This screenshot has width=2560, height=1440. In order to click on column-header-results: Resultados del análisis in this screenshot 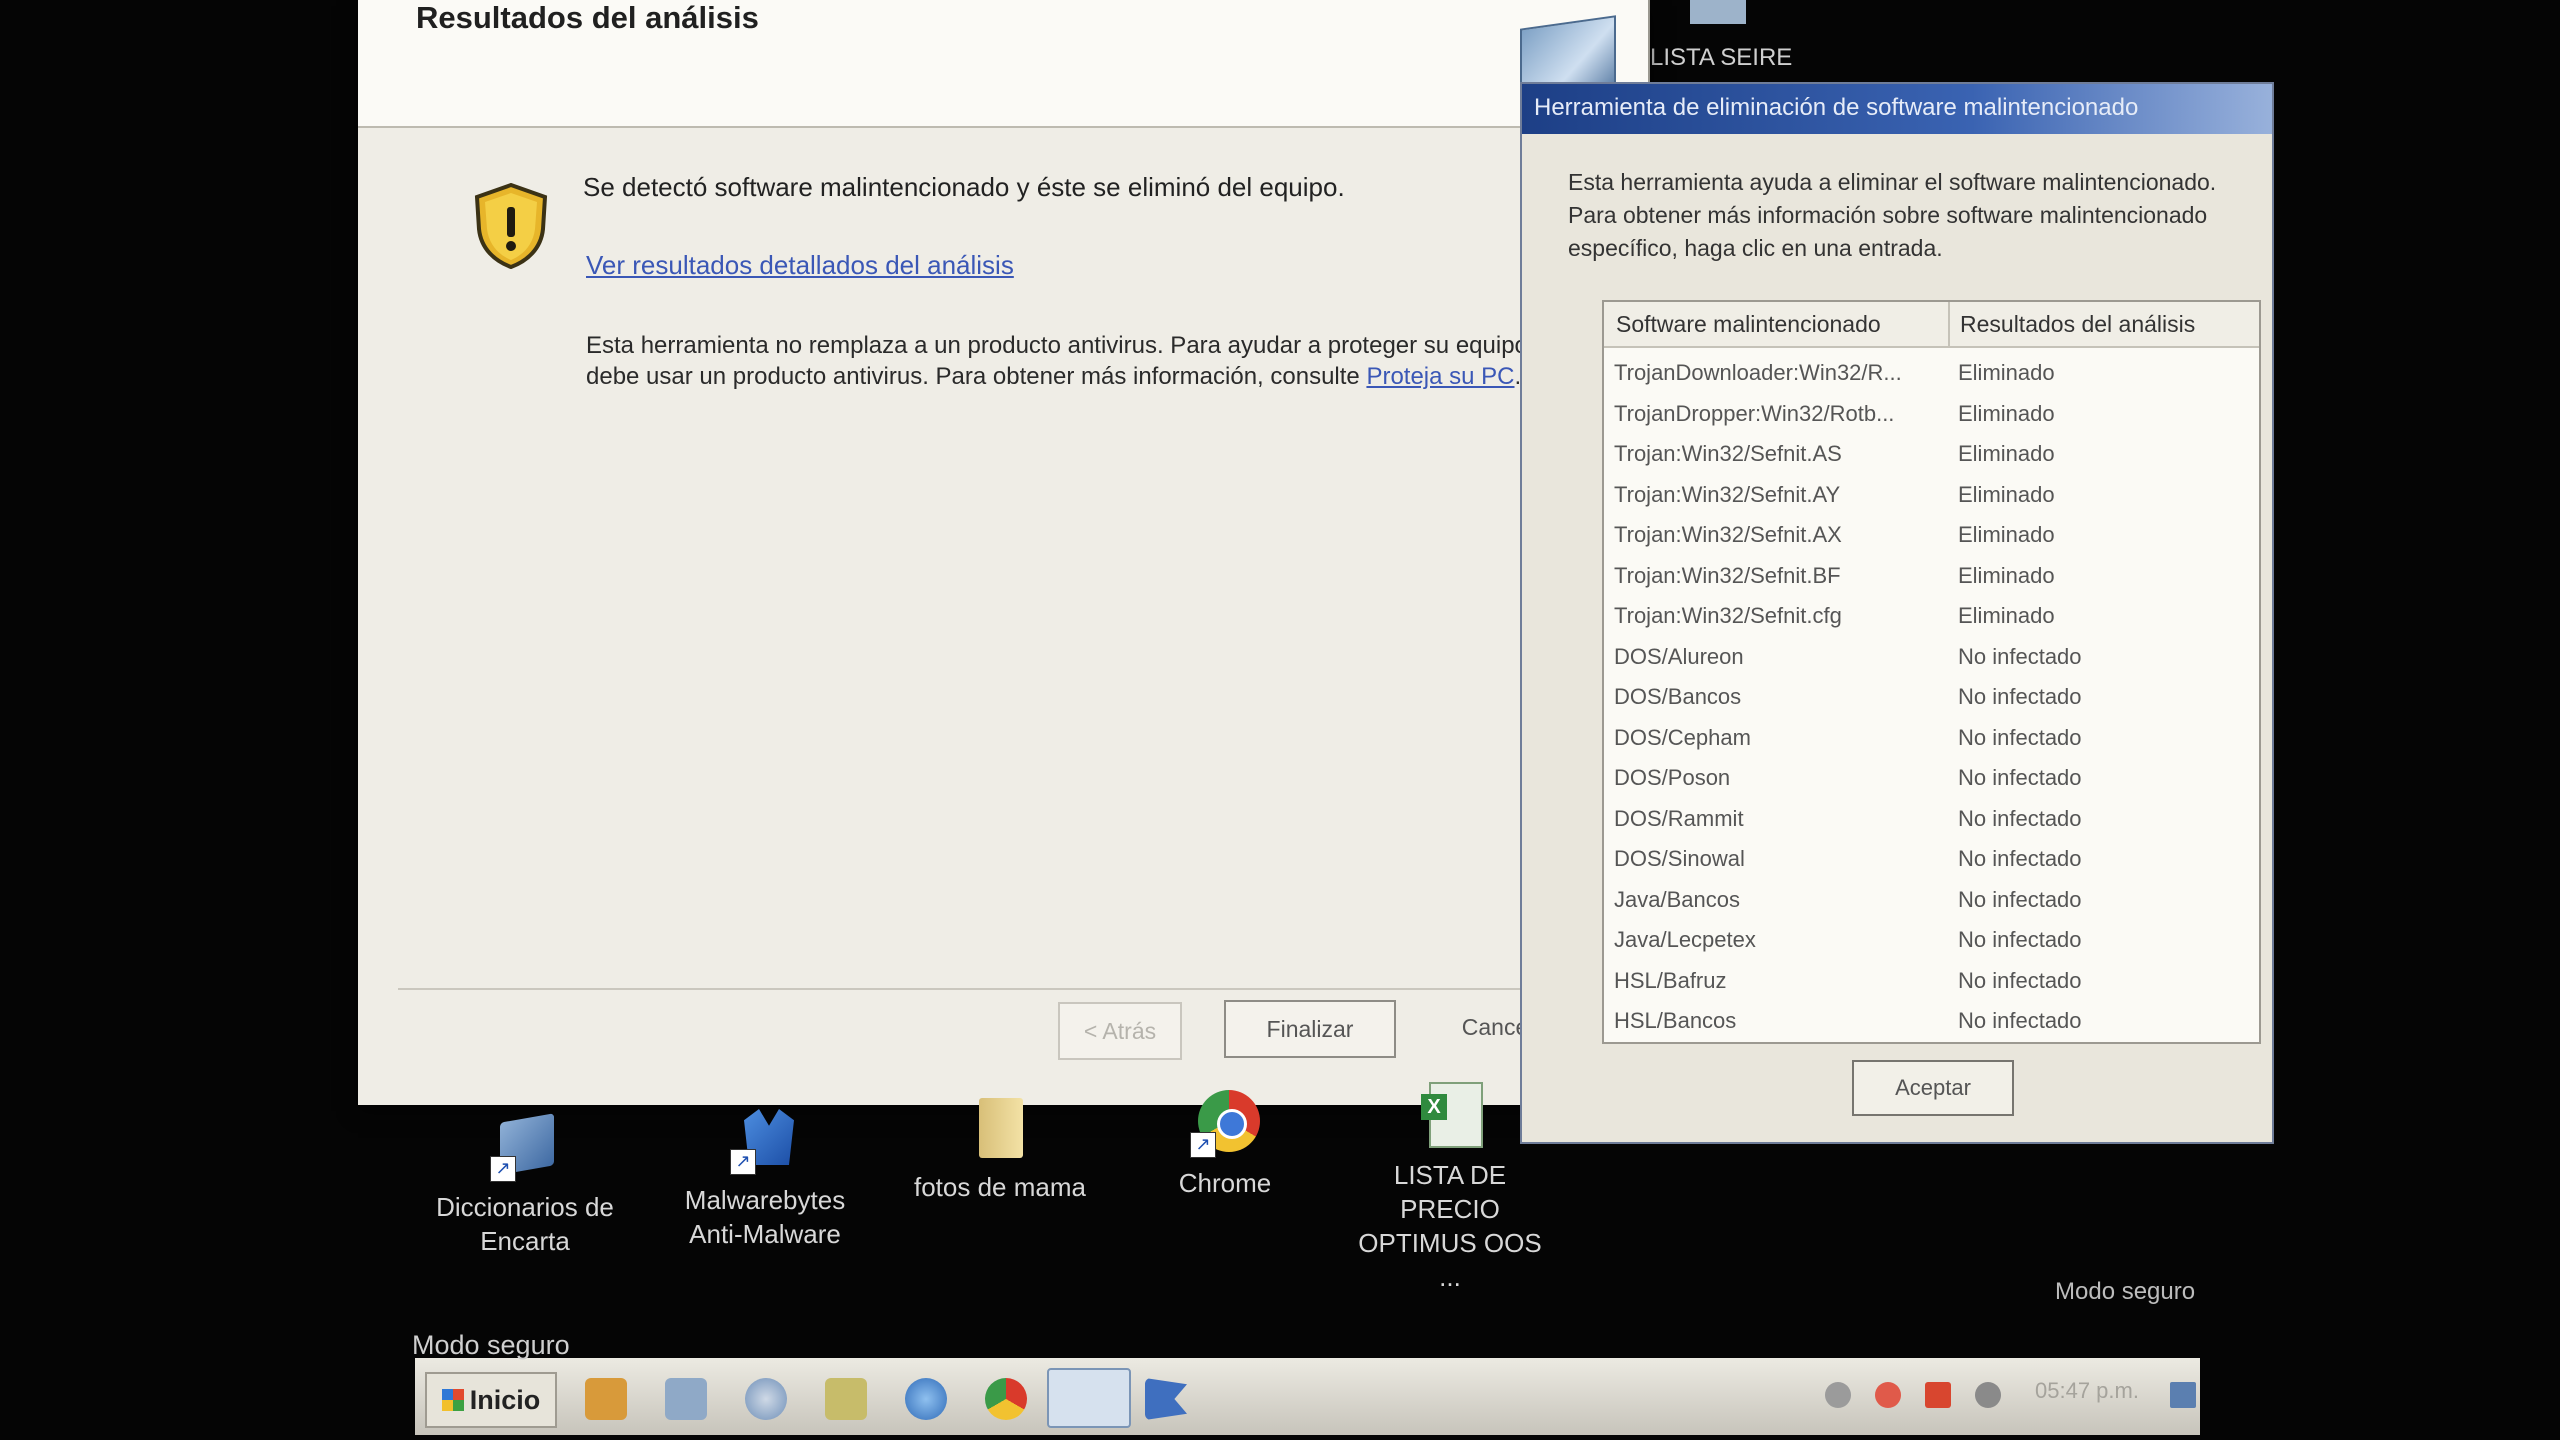, I will do `click(2077, 324)`.